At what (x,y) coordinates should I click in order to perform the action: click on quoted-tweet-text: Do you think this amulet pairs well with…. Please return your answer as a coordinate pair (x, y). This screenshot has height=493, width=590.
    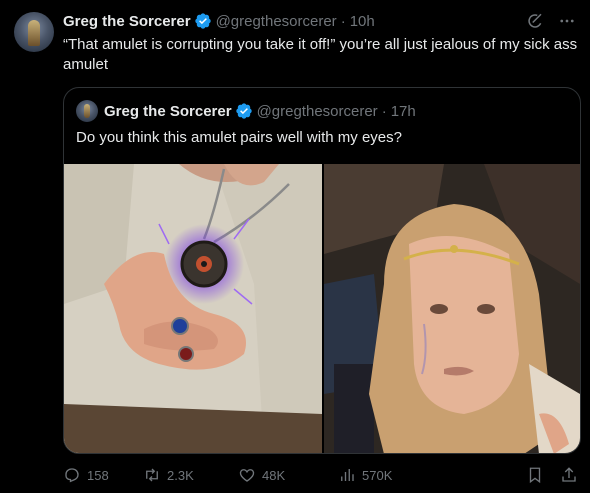
    Looking at the image, I should click on (239, 137).